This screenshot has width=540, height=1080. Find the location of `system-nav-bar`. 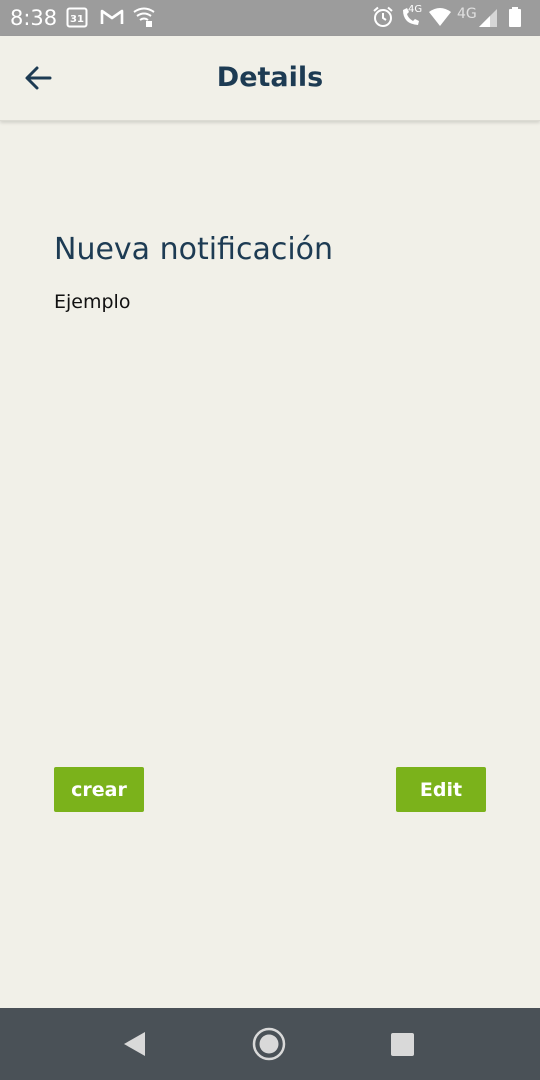

system-nav-bar is located at coordinates (270, 1044).